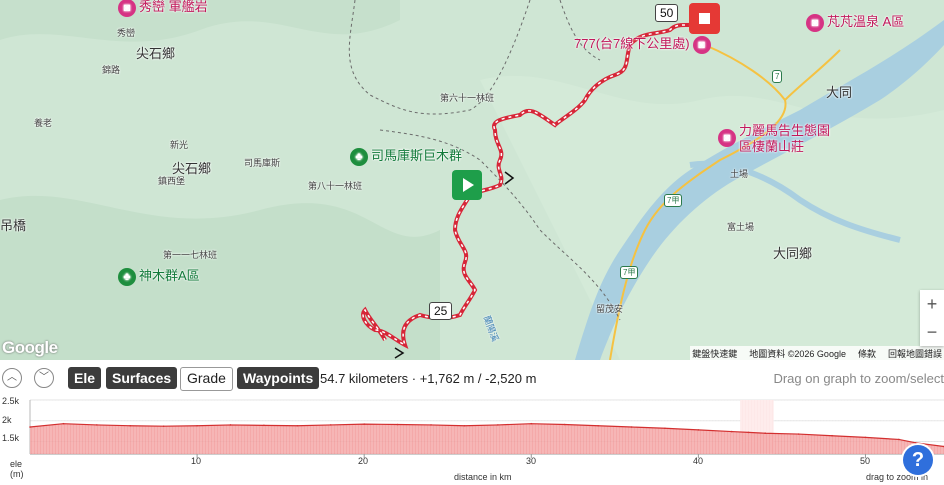 The width and height of the screenshot is (944, 485). Describe the element at coordinates (363, 461) in the screenshot. I see `x-tick-label: 20` at that location.